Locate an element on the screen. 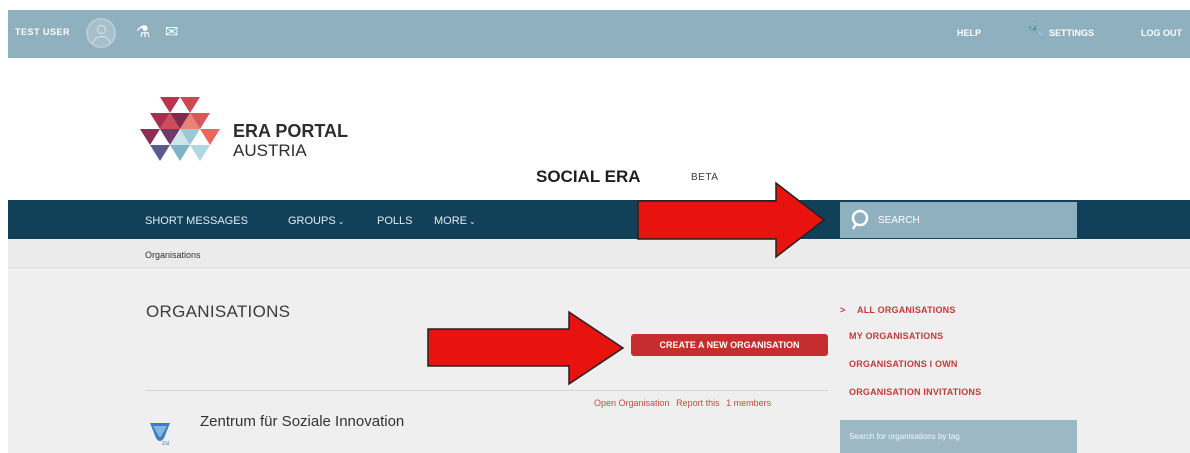 This screenshot has width=1190, height=453. nav-short-messages-label: SHORT MESSAGES is located at coordinates (196, 221).